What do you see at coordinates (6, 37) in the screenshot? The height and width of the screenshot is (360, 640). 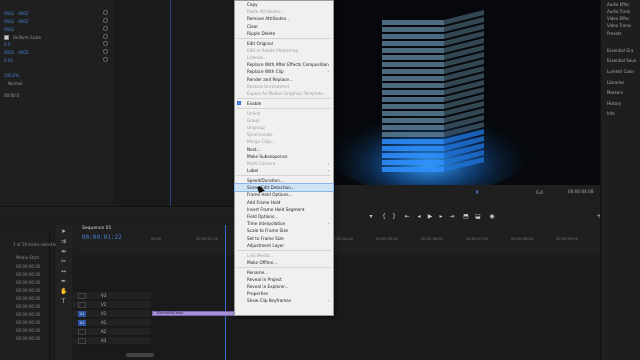 I see `uniform-scale-checkbox` at bounding box center [6, 37].